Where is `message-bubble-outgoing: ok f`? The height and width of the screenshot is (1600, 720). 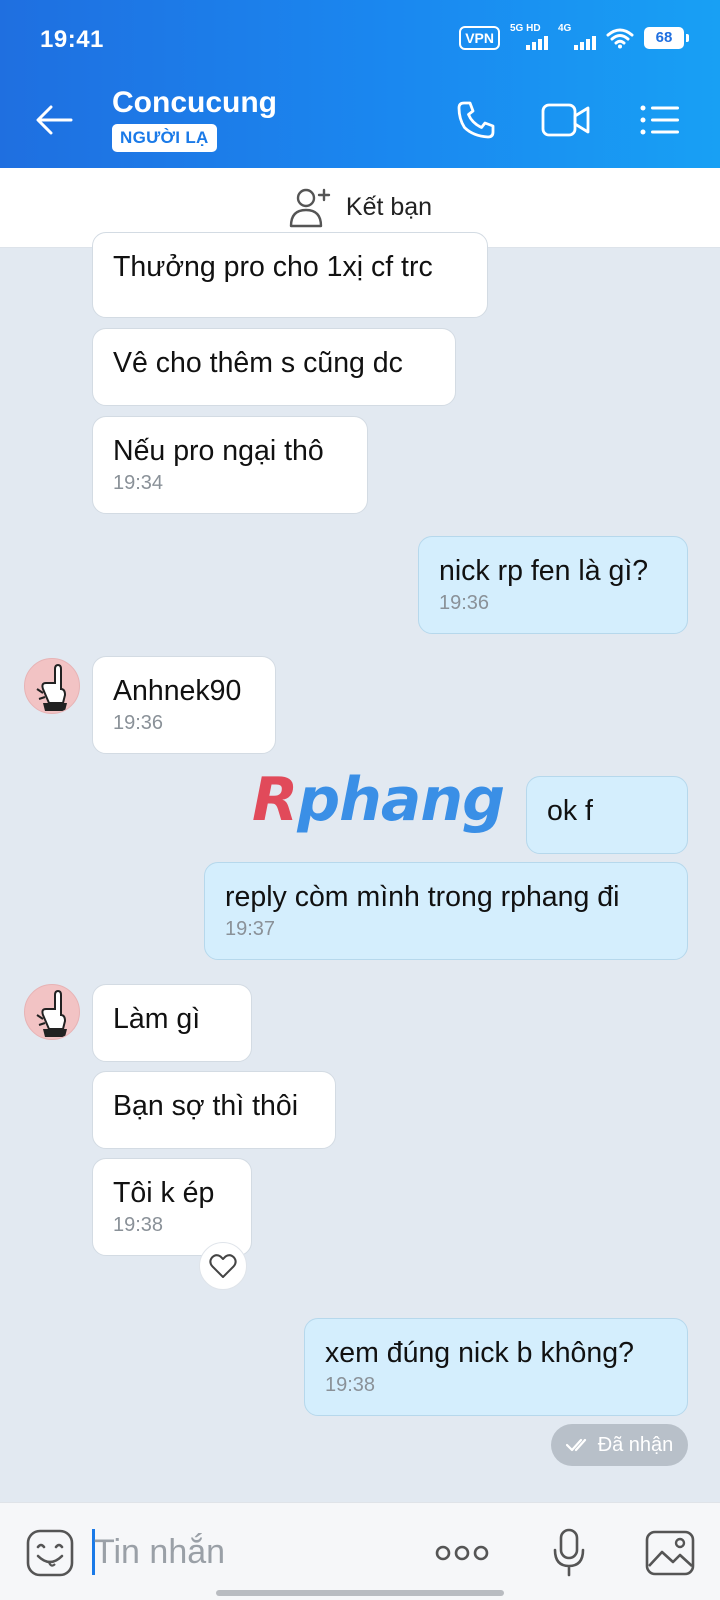 message-bubble-outgoing: ok f is located at coordinates (607, 815).